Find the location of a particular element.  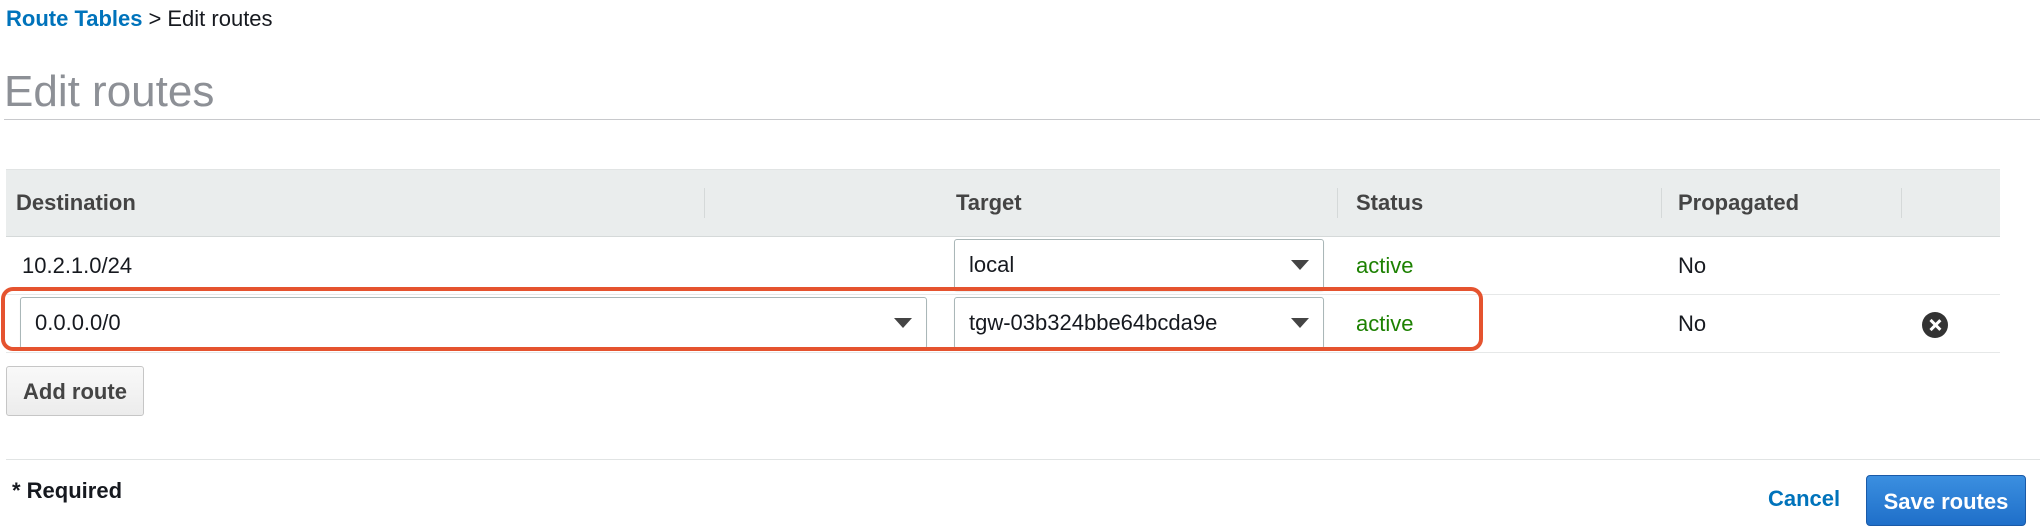

add-route-button: Add route is located at coordinates (75, 391).